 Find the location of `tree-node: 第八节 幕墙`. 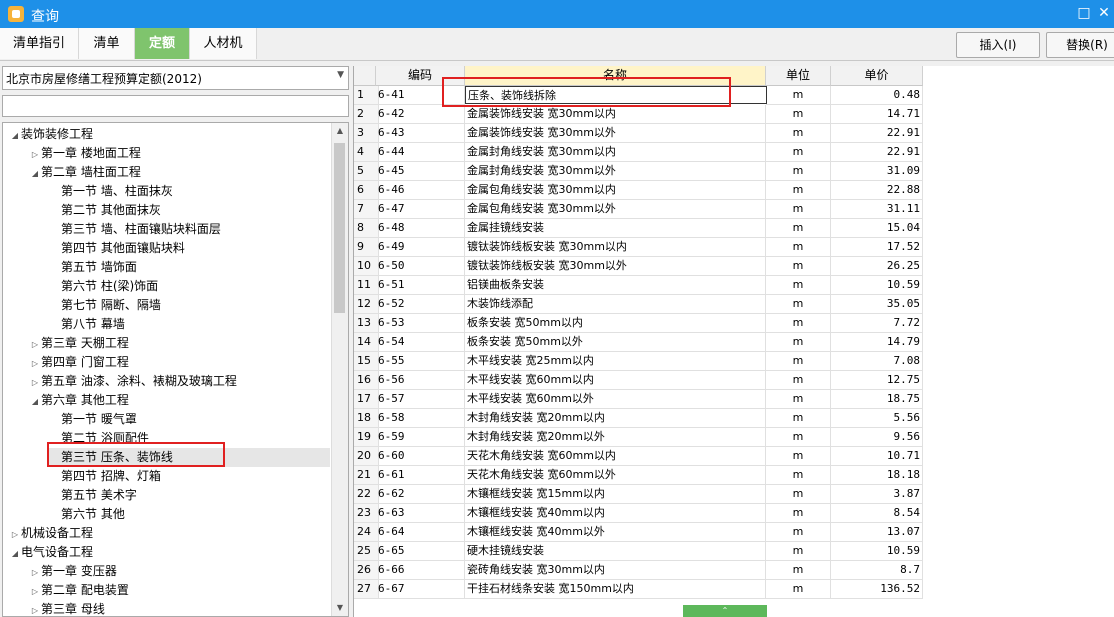

tree-node: 第八节 幕墙 is located at coordinates (189, 324).